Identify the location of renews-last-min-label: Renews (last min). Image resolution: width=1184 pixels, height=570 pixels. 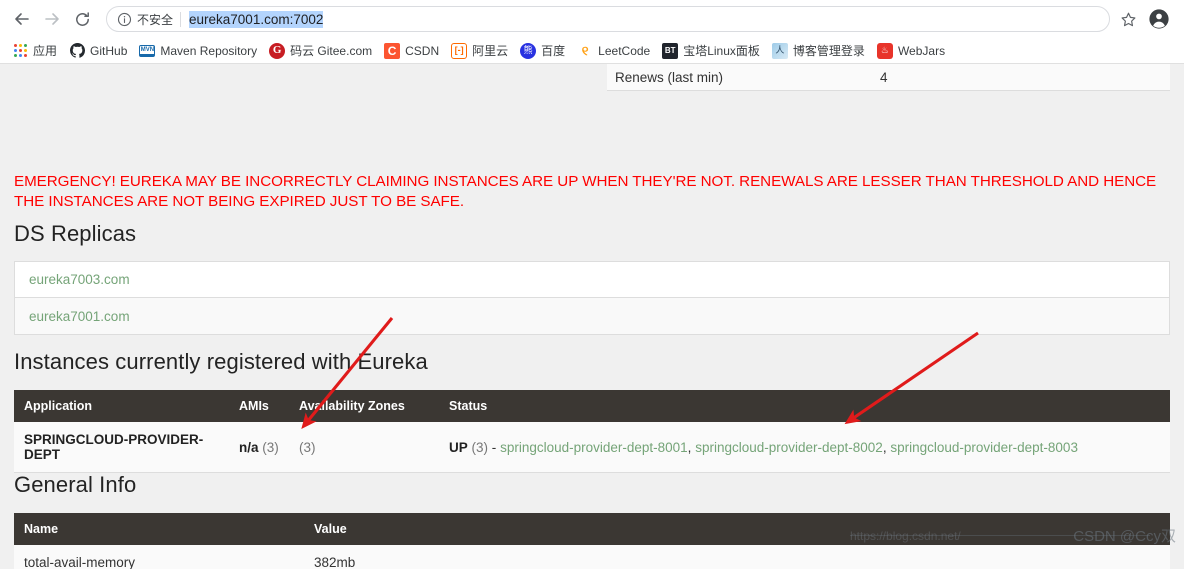
(669, 77).